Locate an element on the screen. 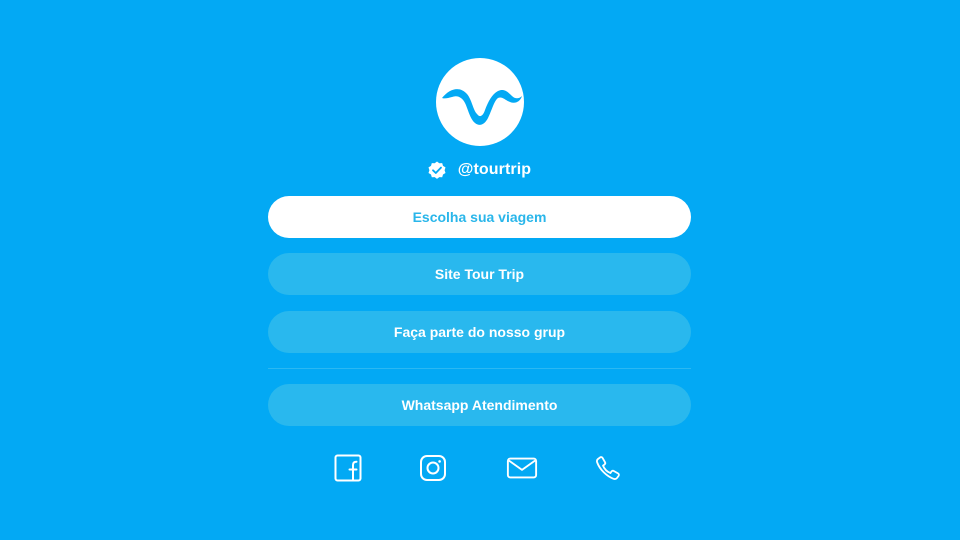  instagram-link is located at coordinates (433, 468).